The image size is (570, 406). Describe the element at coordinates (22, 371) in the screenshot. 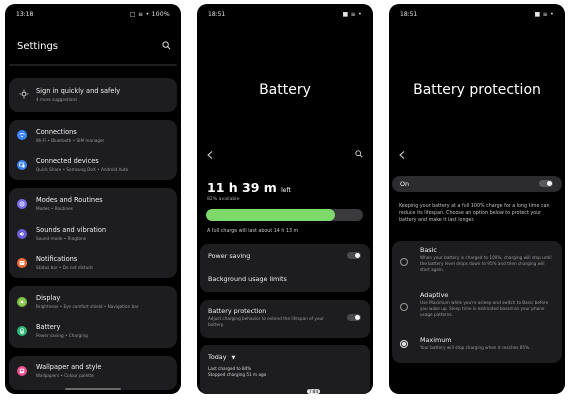

I see `palette-icon` at that location.